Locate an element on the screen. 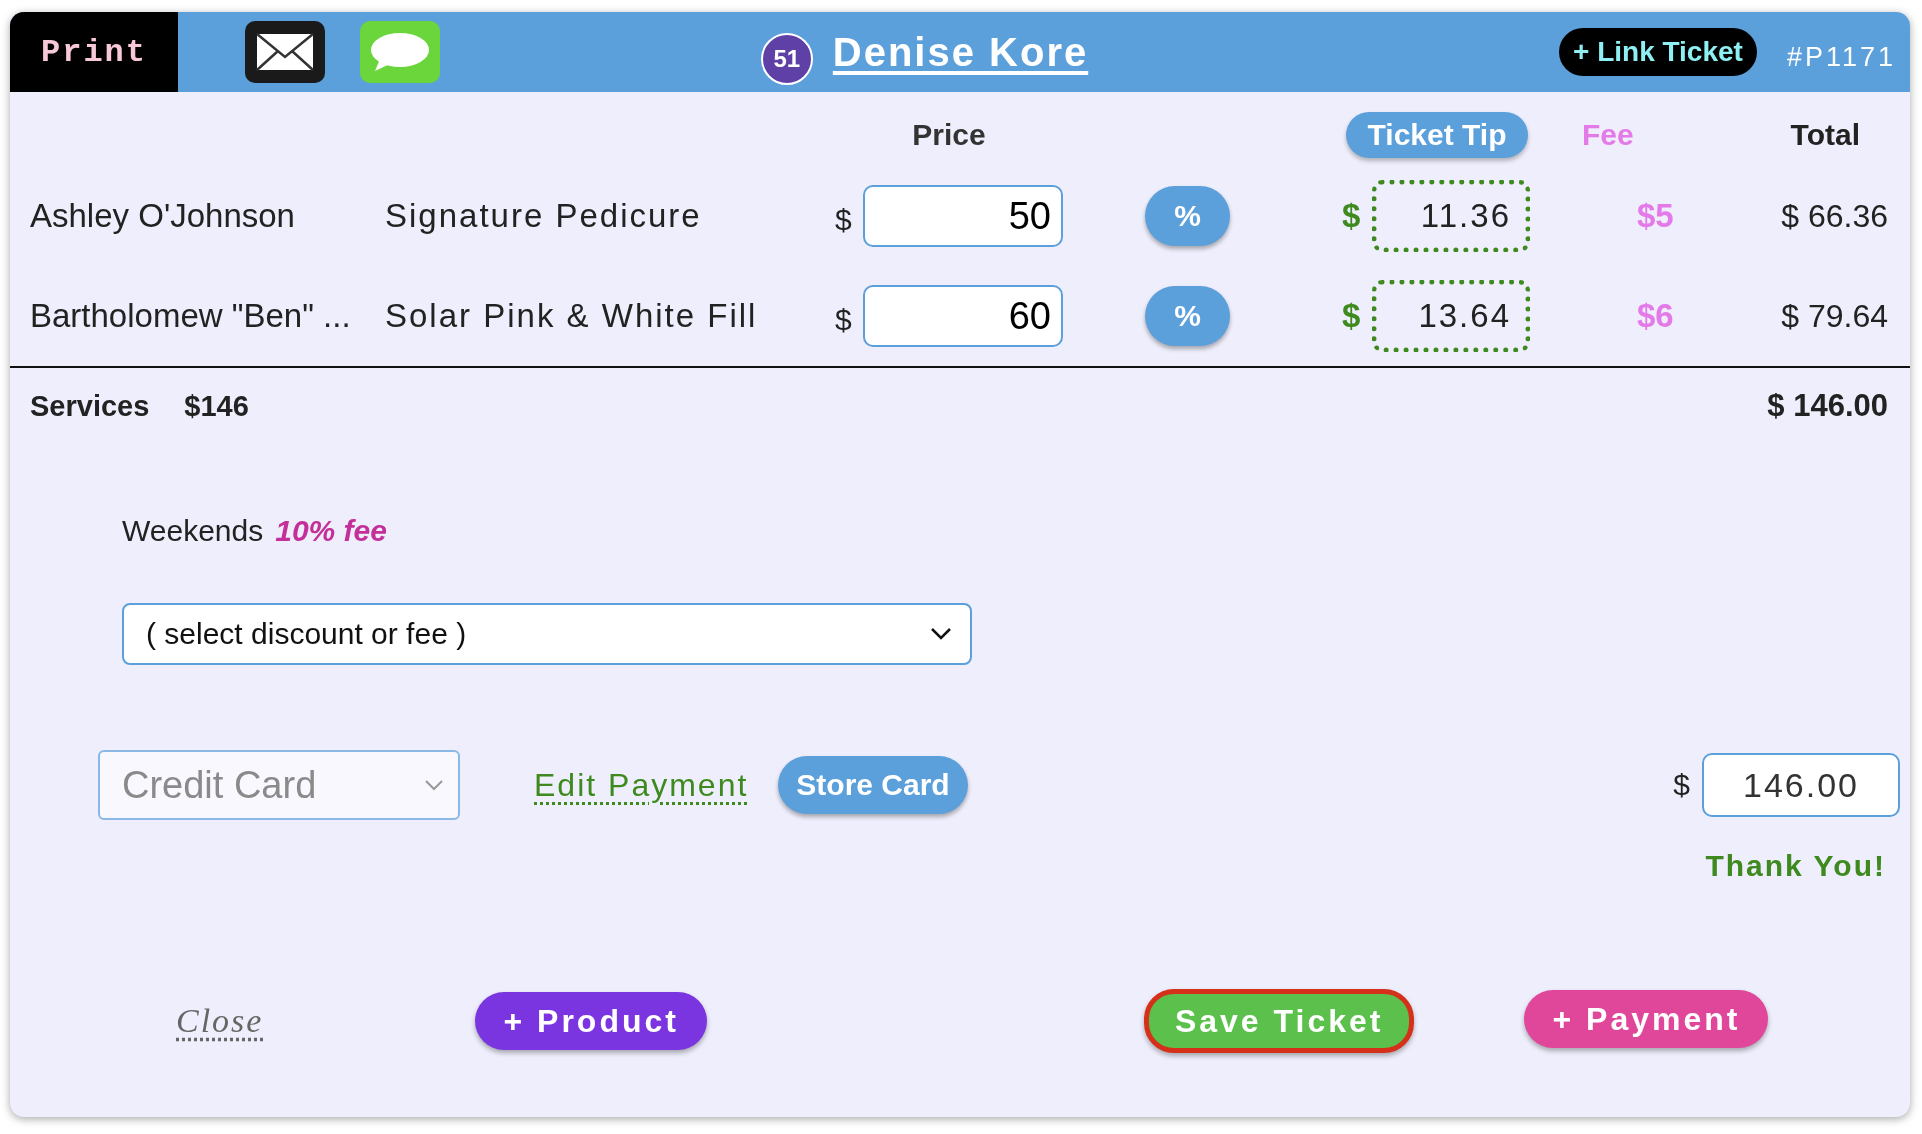 The height and width of the screenshot is (1134, 1922). summary-total: $ 146.00 is located at coordinates (1827, 406).